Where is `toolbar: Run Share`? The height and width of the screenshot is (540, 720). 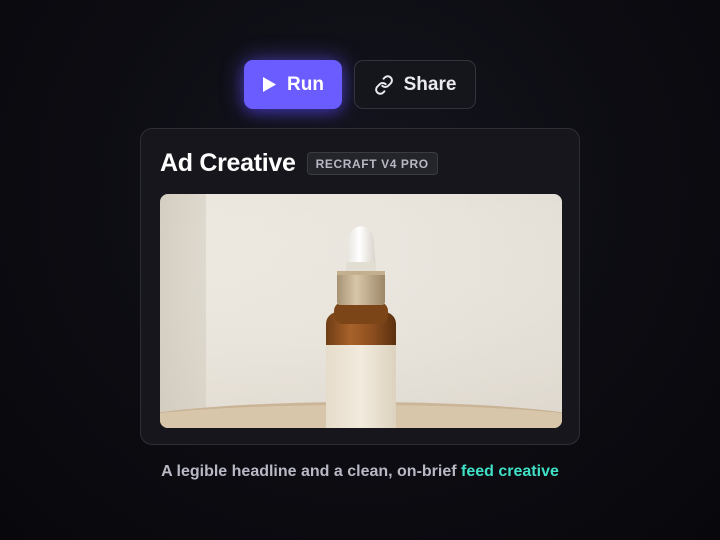 toolbar: Run Share is located at coordinates (360, 84).